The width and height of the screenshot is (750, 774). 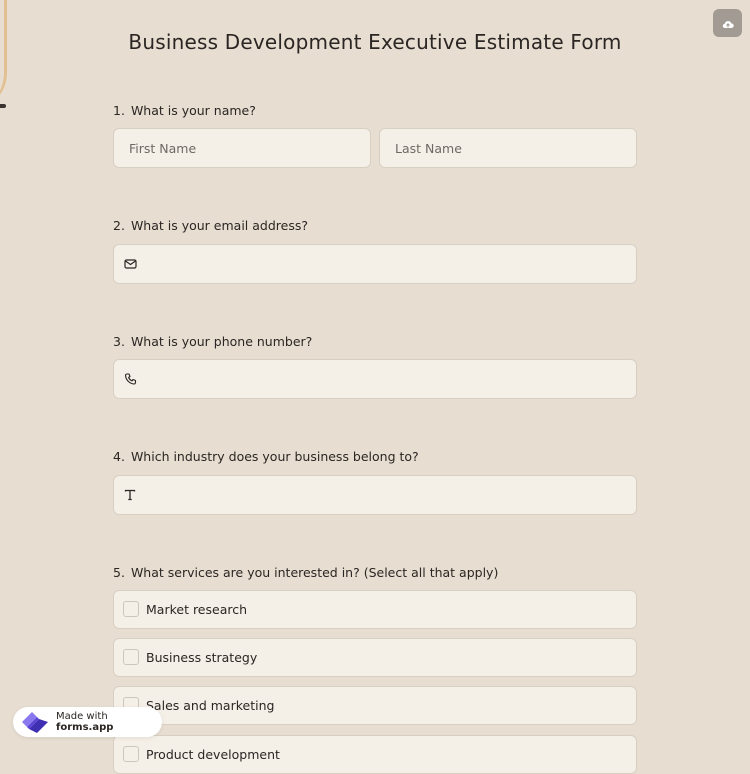 What do you see at coordinates (130, 264) in the screenshot?
I see `envelope-icon` at bounding box center [130, 264].